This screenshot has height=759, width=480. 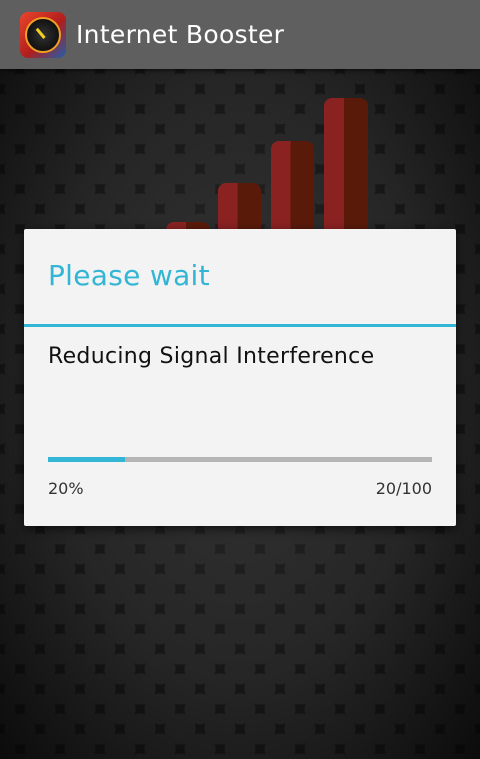 I want to click on dialog-message: Reducing Signal Interference, so click(x=211, y=356).